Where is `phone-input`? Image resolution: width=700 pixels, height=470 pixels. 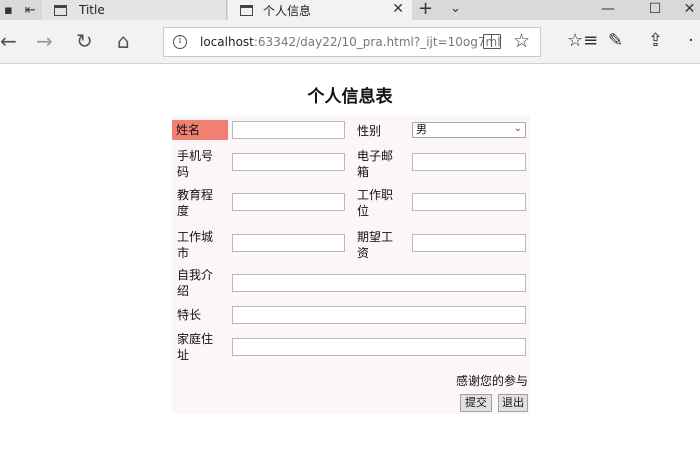
phone-input is located at coordinates (288, 162).